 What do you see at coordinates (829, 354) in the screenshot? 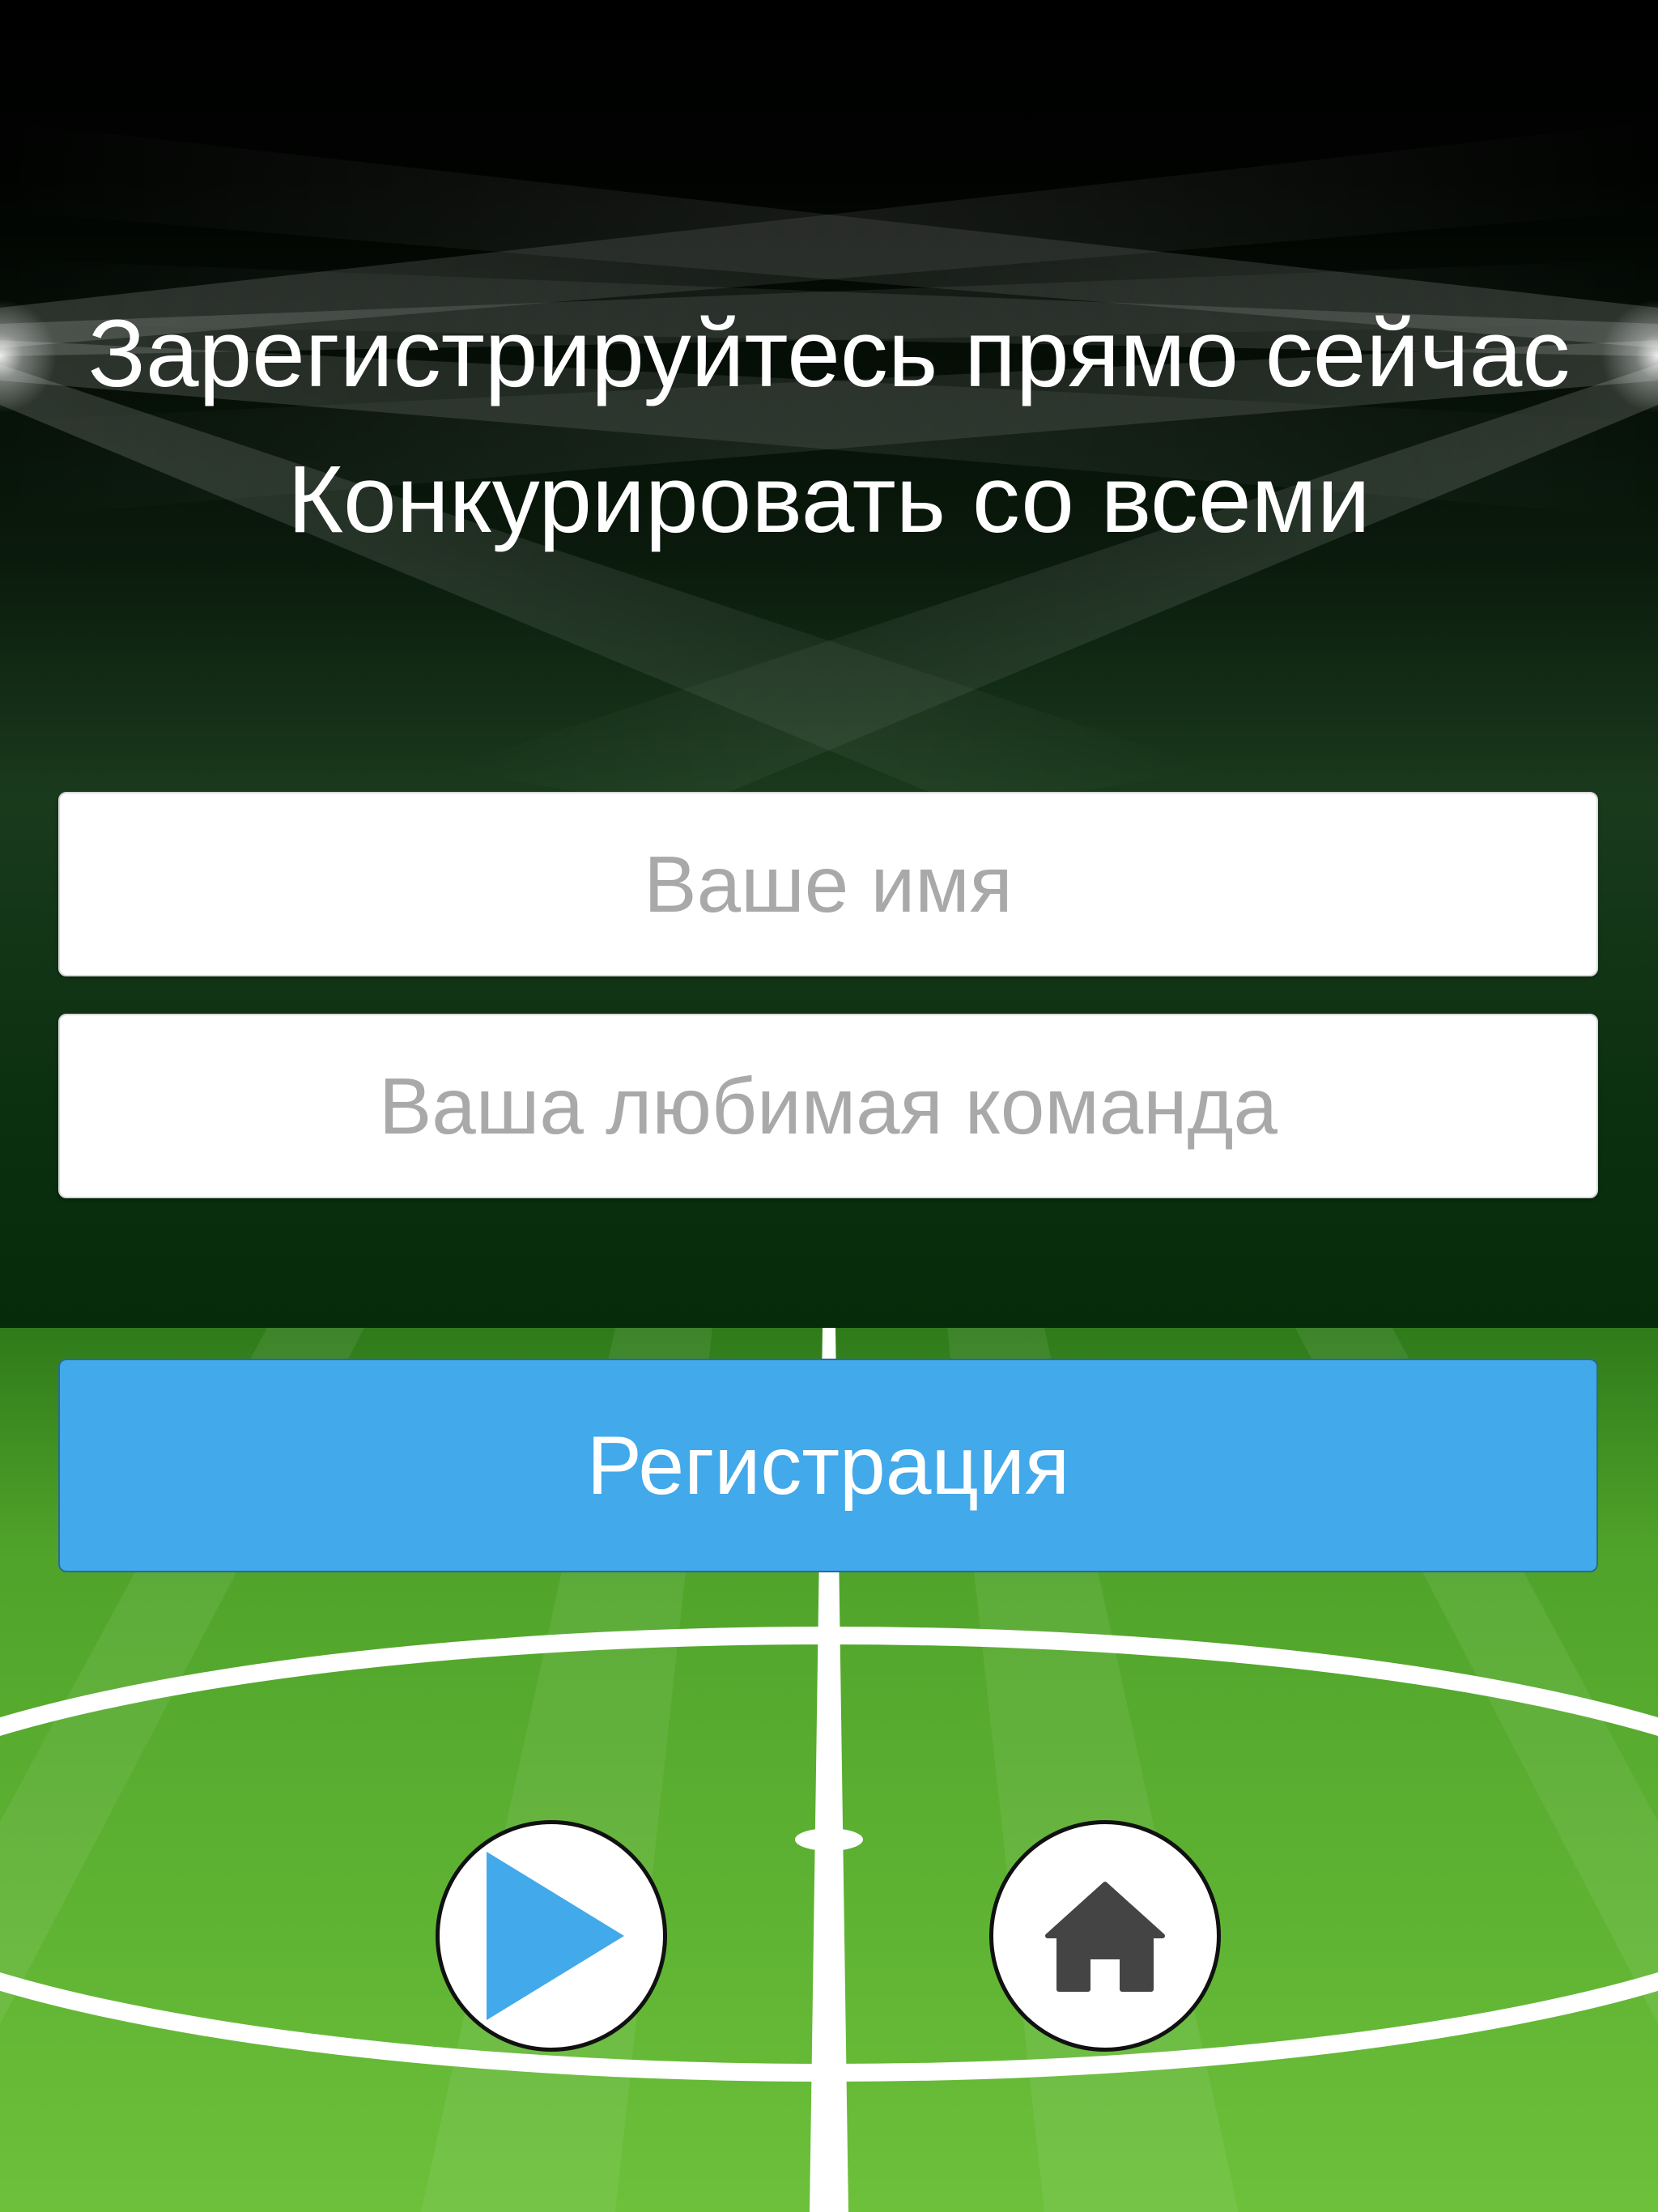
I see `page-title: Зарегистрируйтесь прямо сейчас` at bounding box center [829, 354].